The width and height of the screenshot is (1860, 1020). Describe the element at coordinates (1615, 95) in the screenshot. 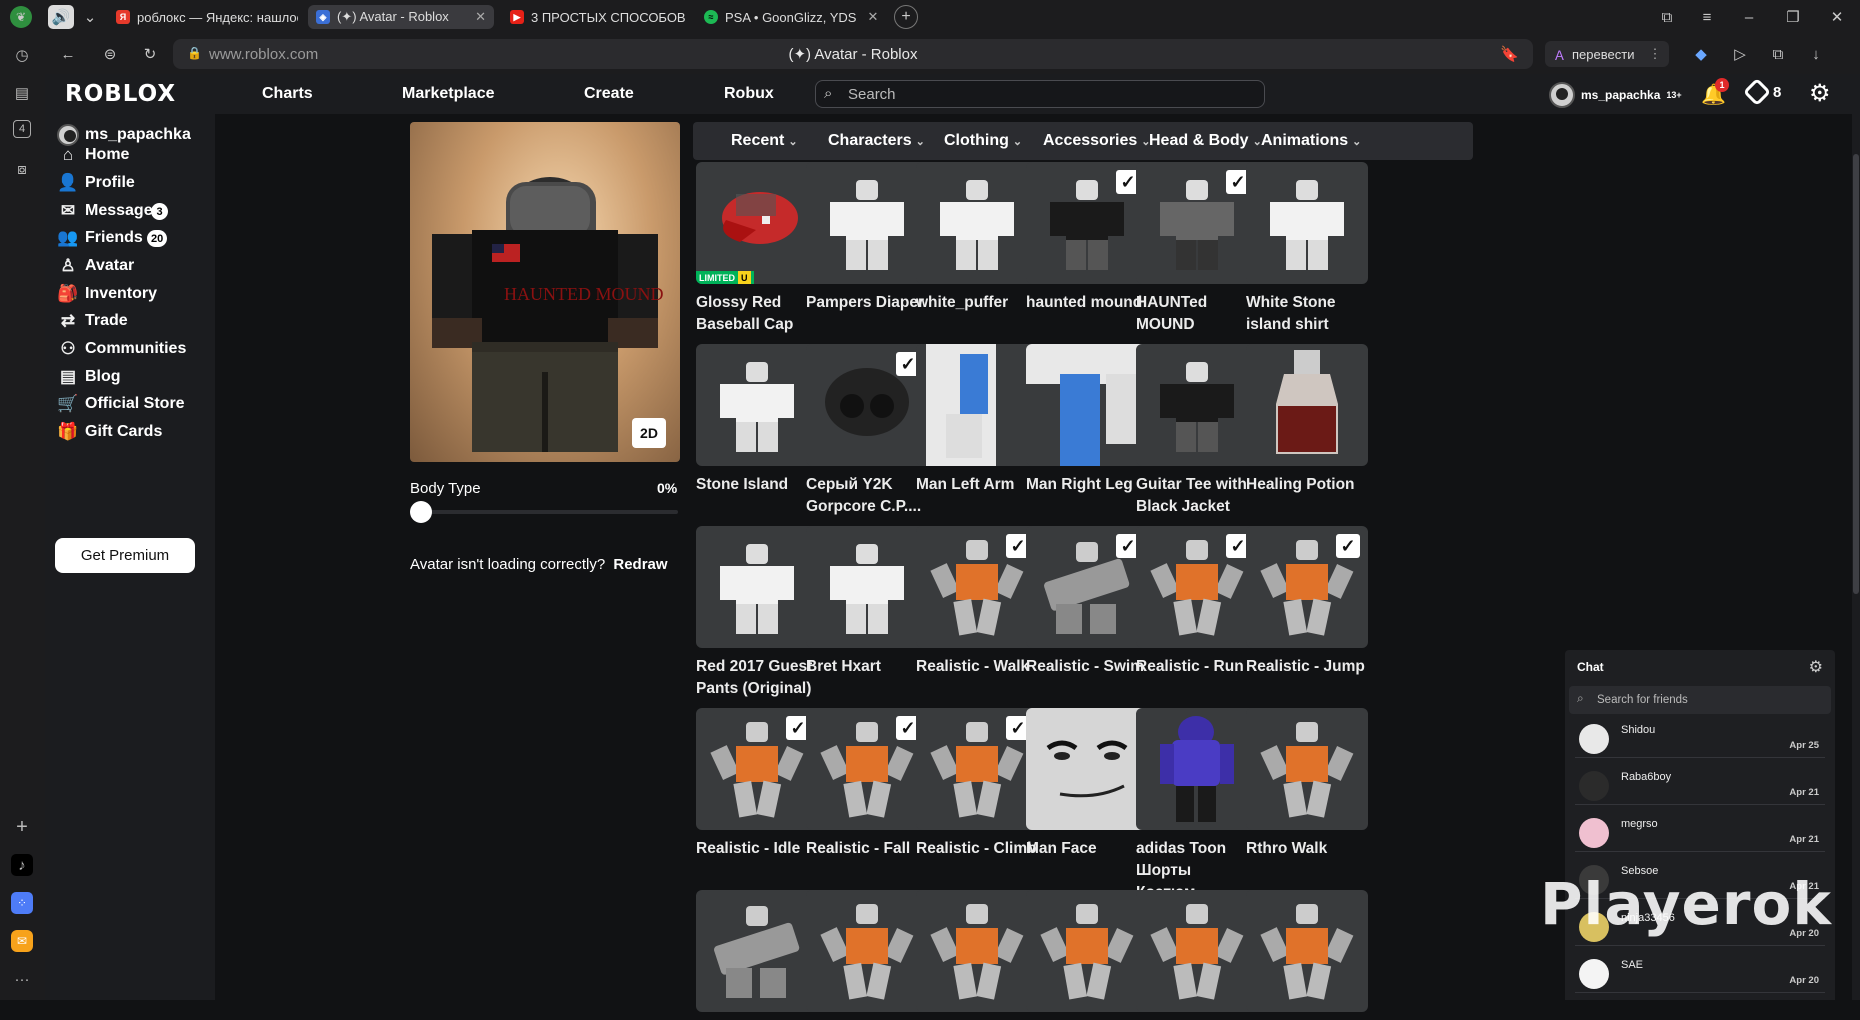

I see `header-user: ms_papachka 13+` at that location.